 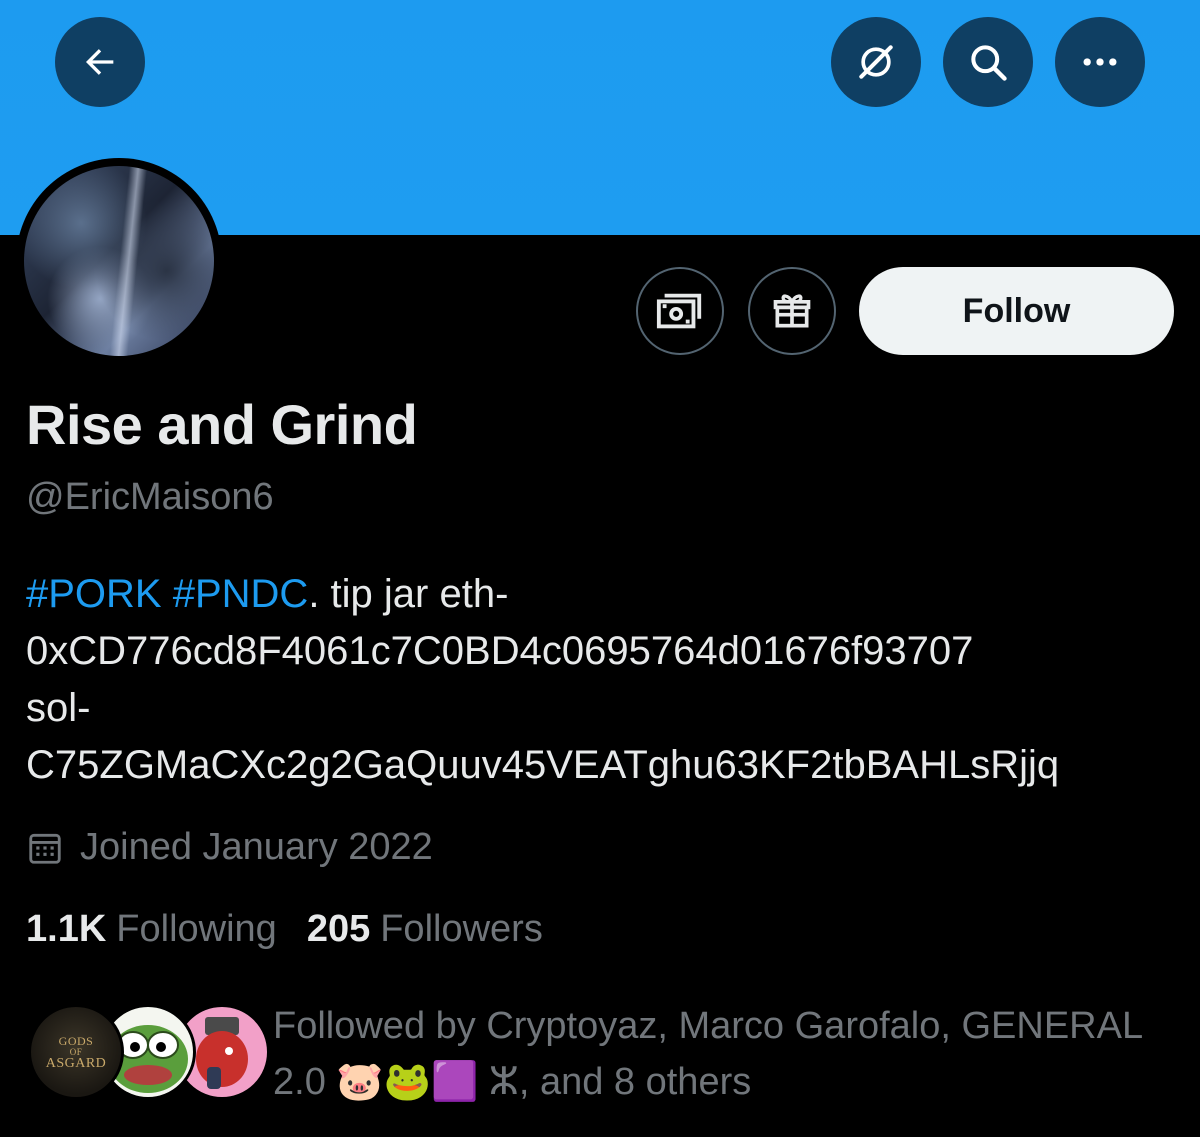 I want to click on followed-by-line-2-prefix: 2.0, so click(x=305, y=1082).